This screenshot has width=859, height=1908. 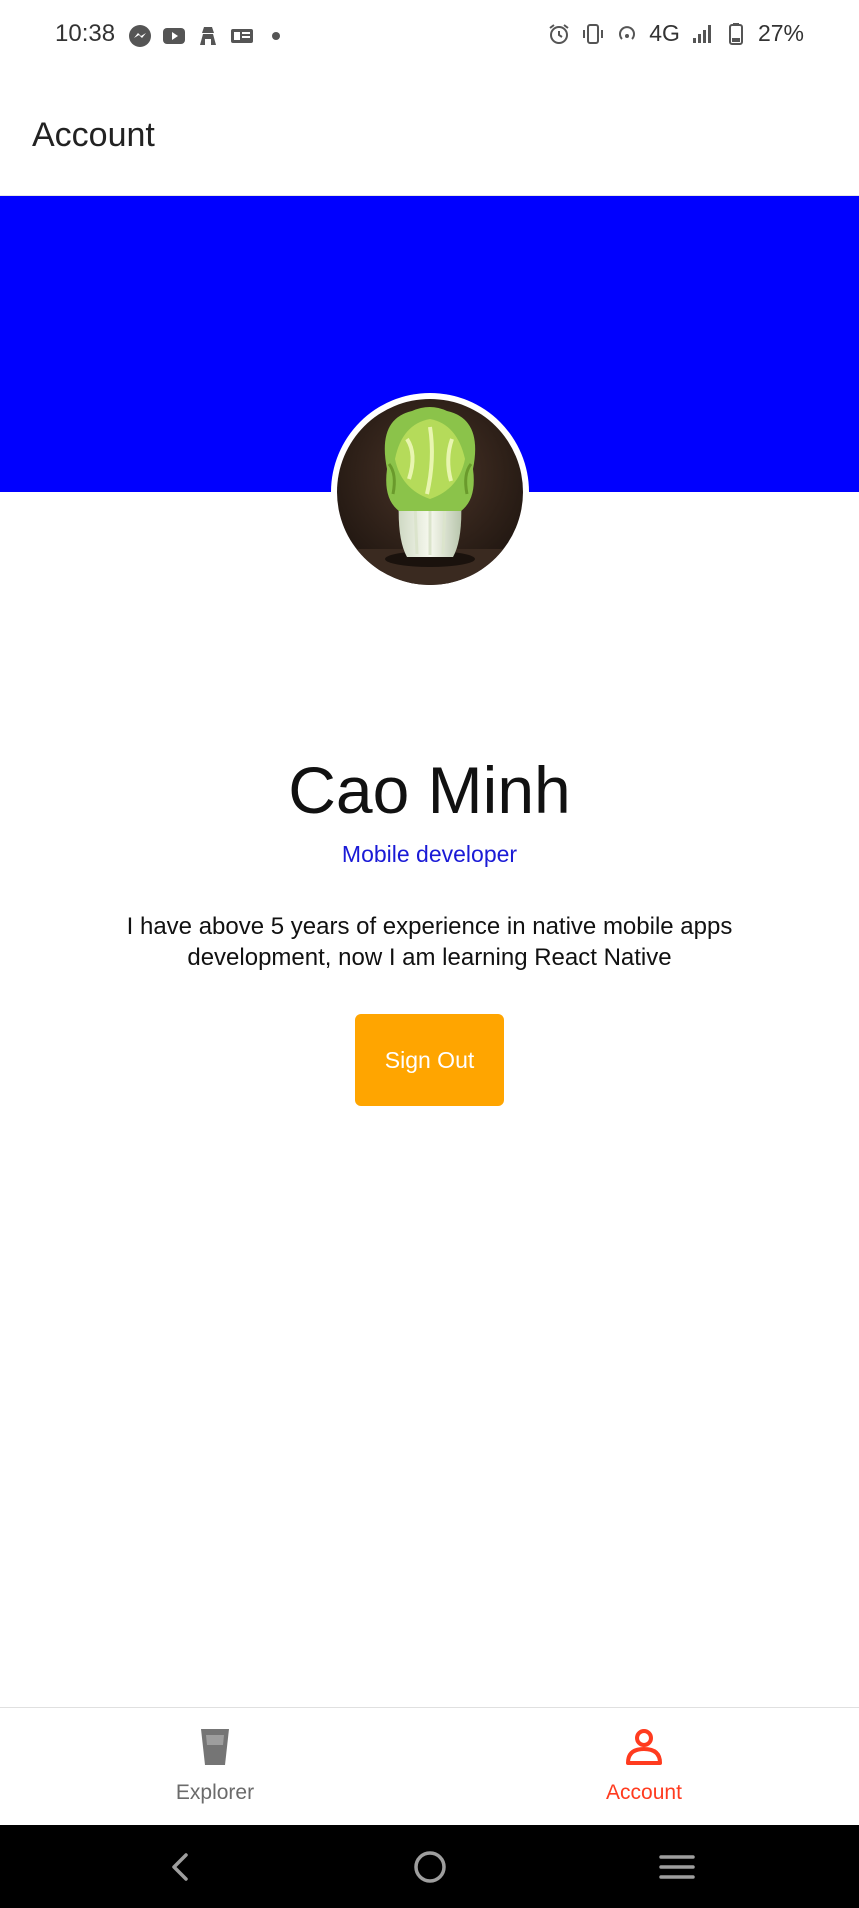 I want to click on tab-account-label: Account, so click(x=644, y=1792).